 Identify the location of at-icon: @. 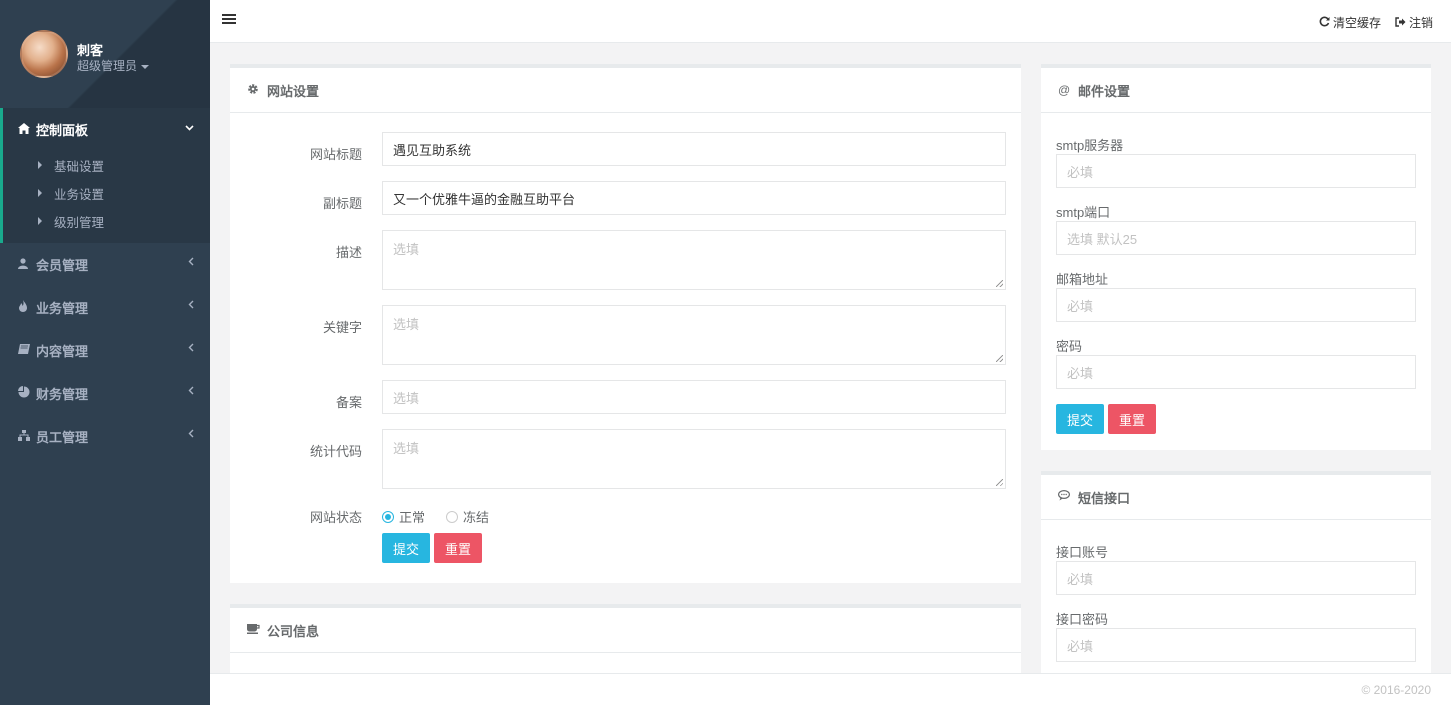
(1064, 90).